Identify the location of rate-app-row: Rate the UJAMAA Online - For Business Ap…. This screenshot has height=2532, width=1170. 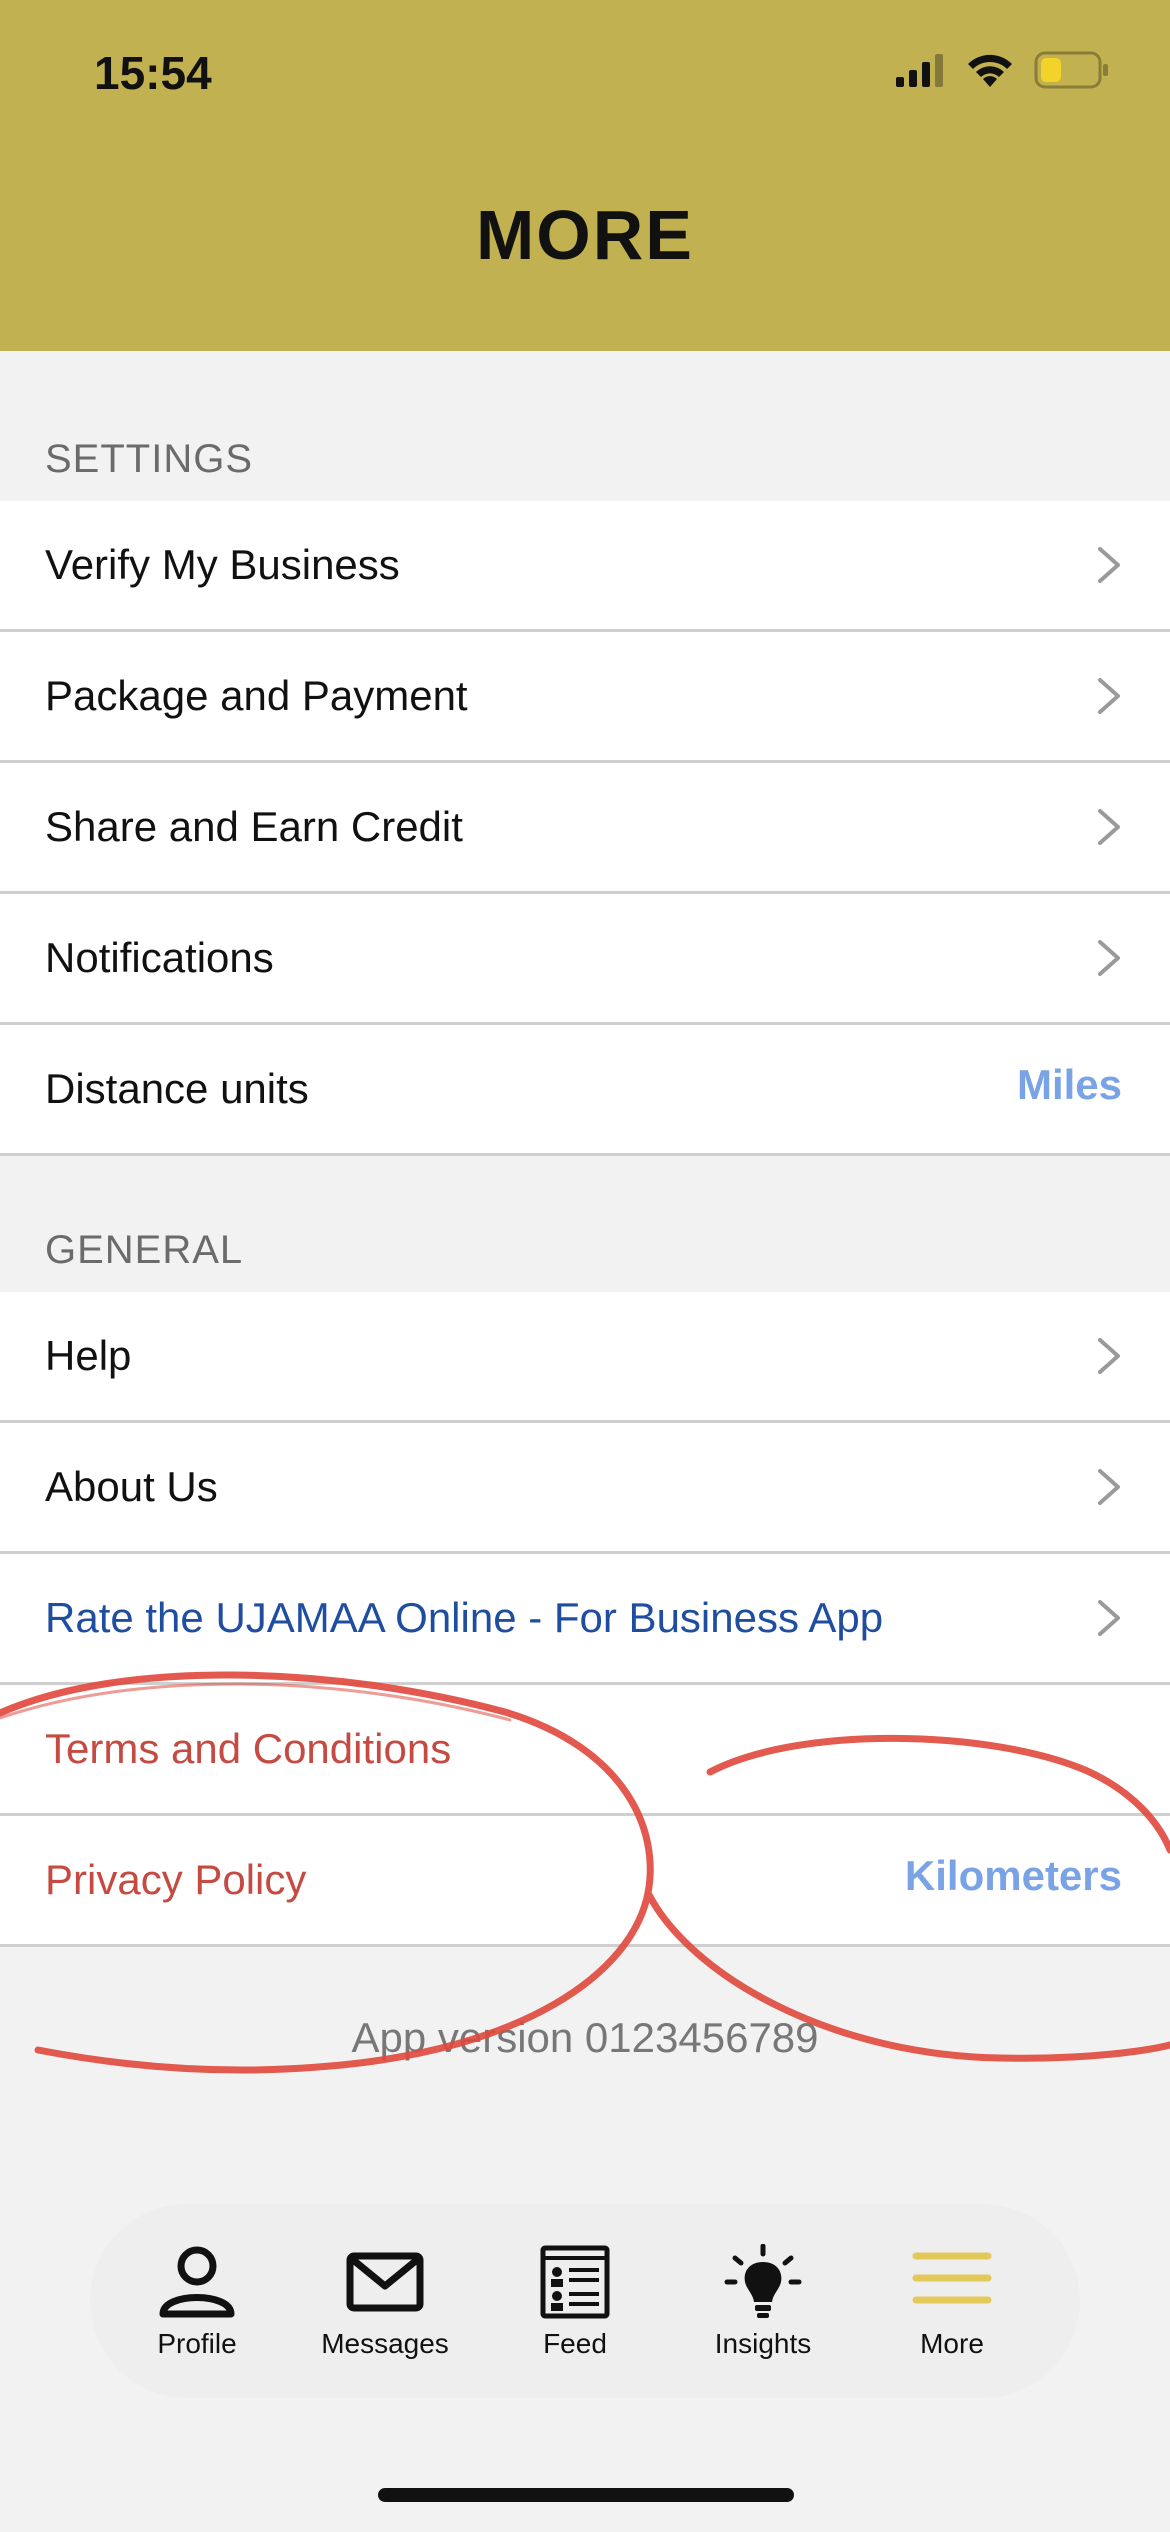
(585, 1619).